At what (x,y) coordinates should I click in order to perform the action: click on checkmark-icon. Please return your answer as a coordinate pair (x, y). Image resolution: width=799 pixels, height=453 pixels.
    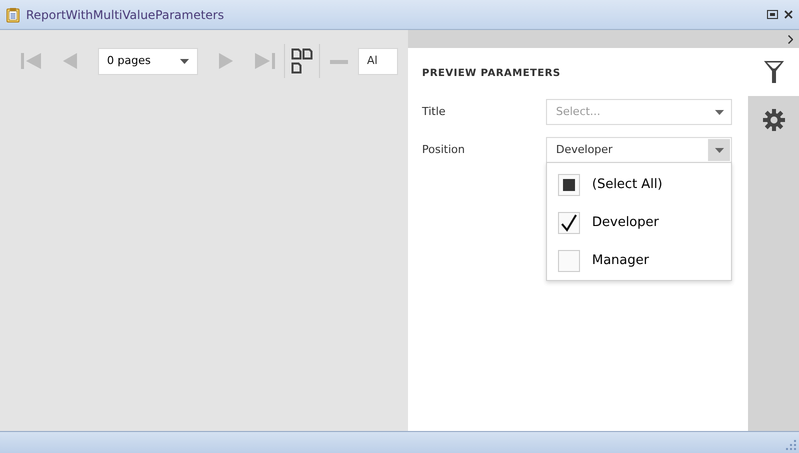
    Looking at the image, I should click on (569, 223).